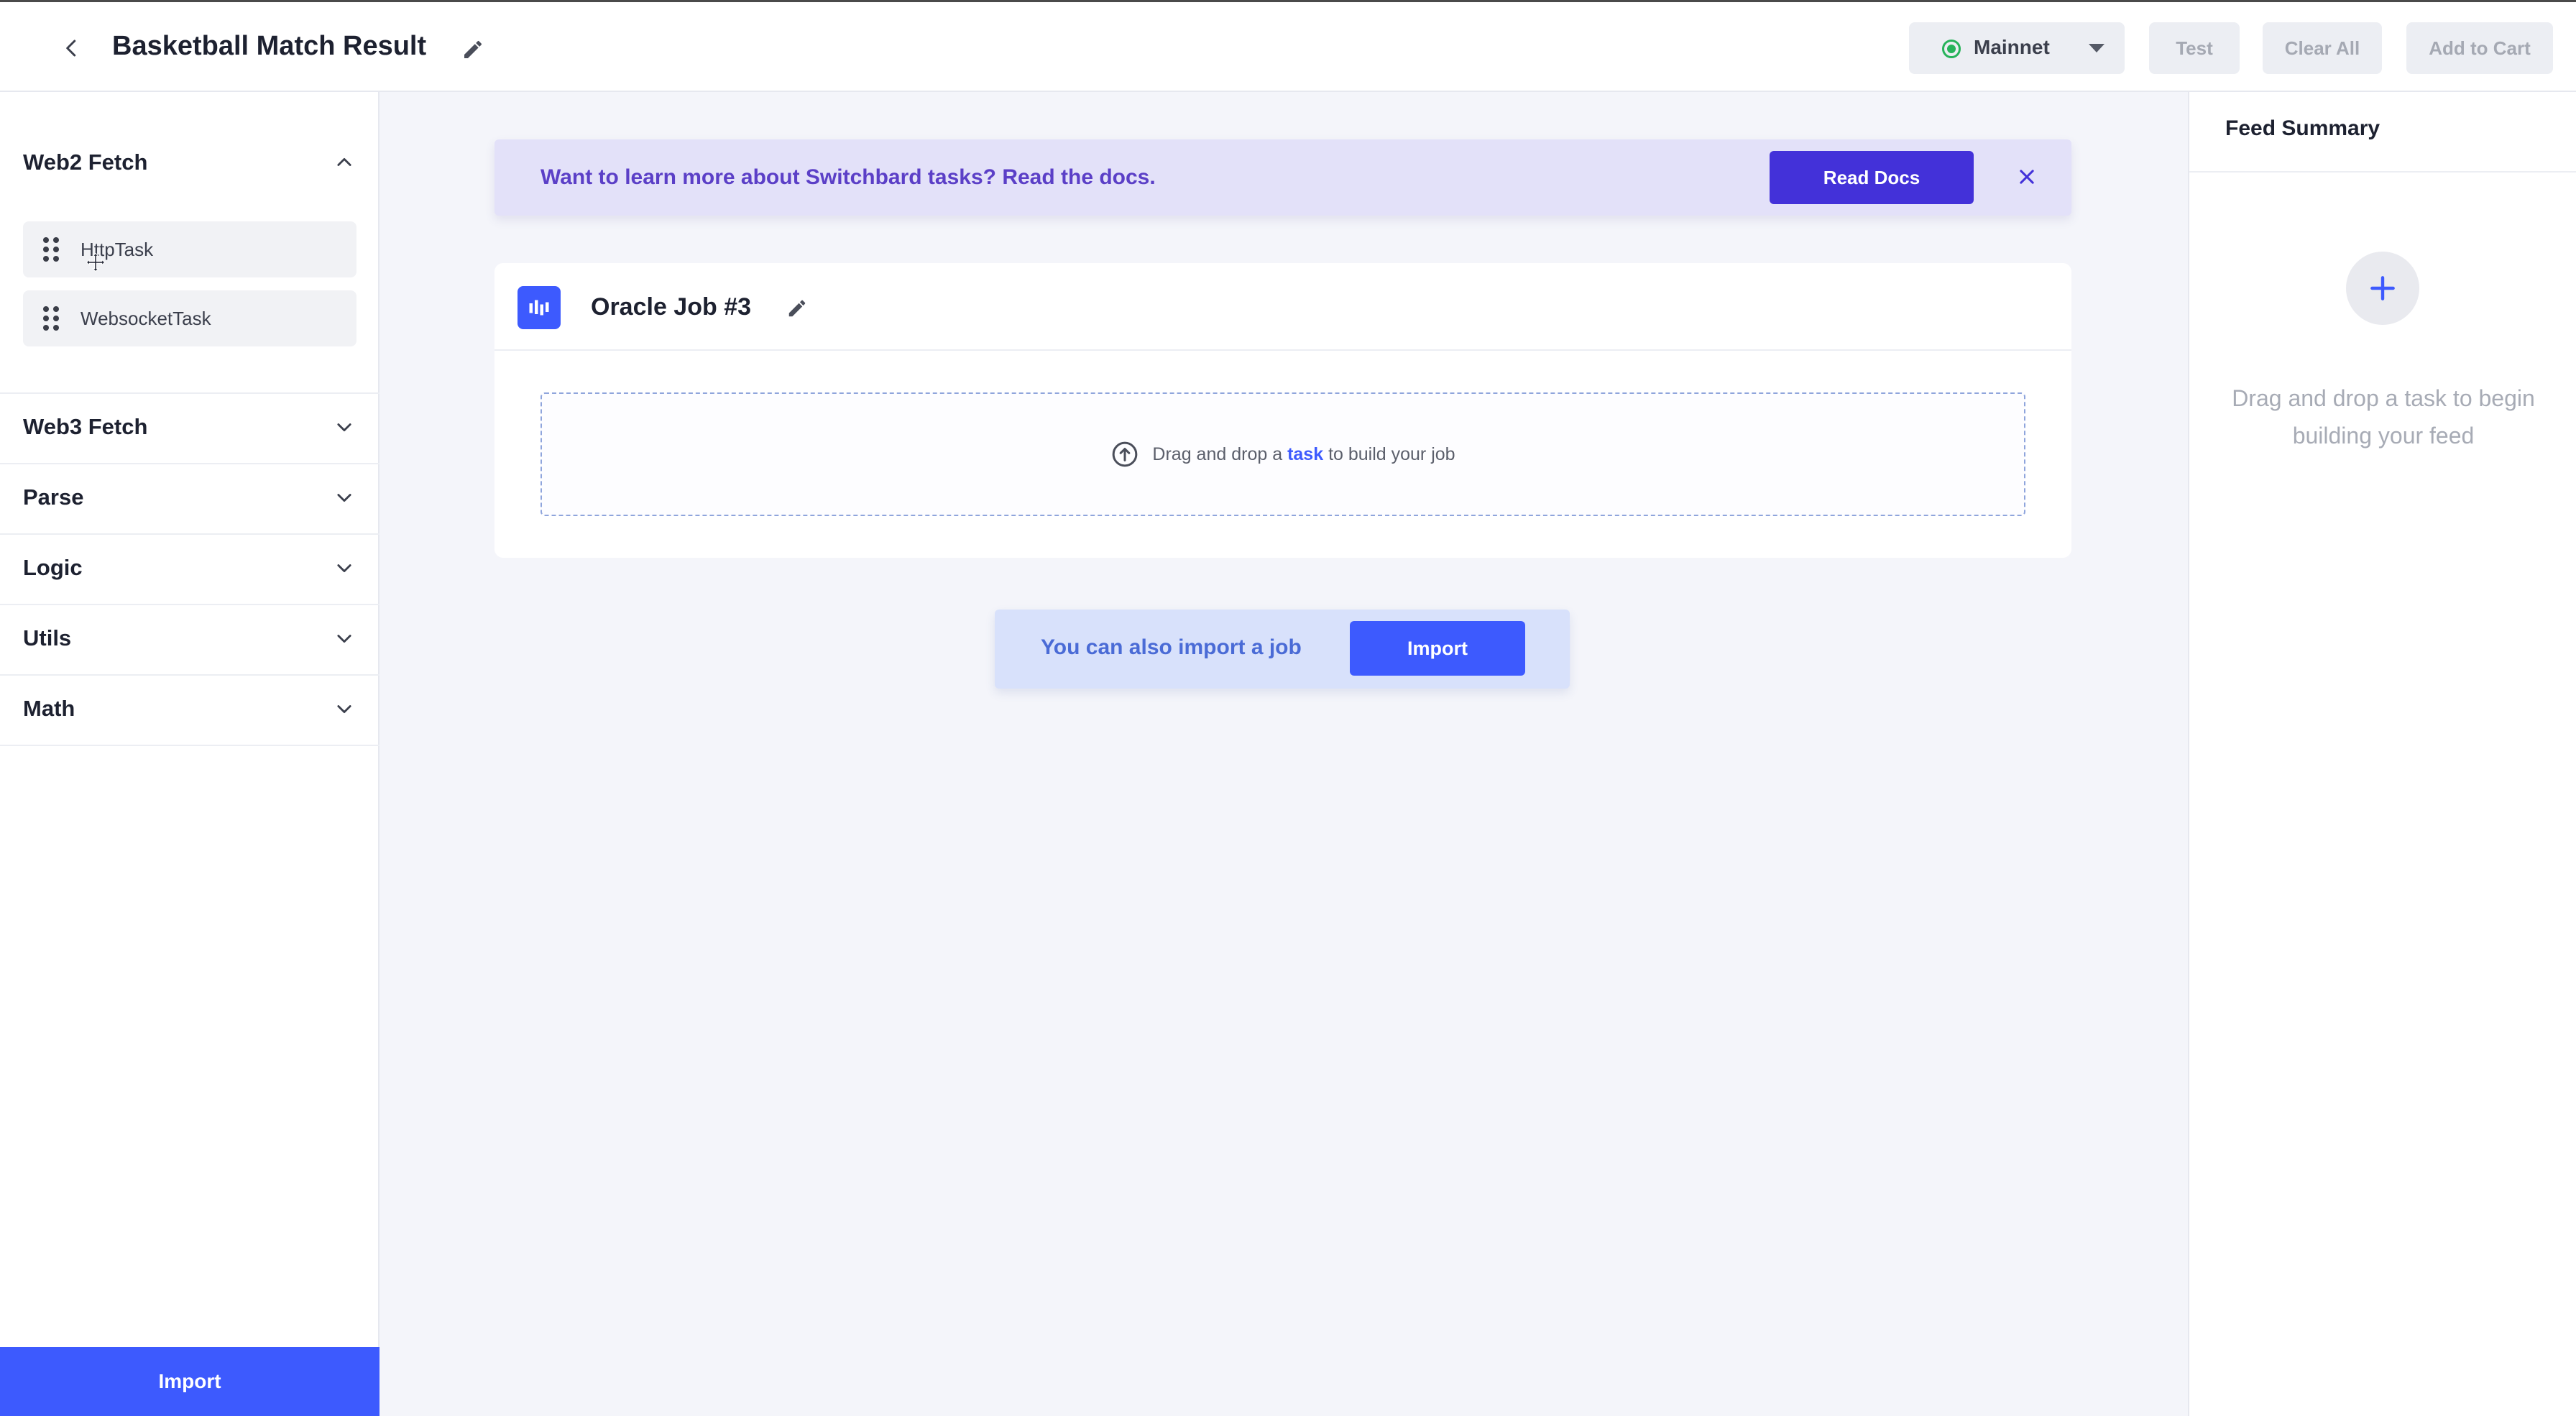  Describe the element at coordinates (1391, 453) in the screenshot. I see `dropzone-suffix: to build your job` at that location.